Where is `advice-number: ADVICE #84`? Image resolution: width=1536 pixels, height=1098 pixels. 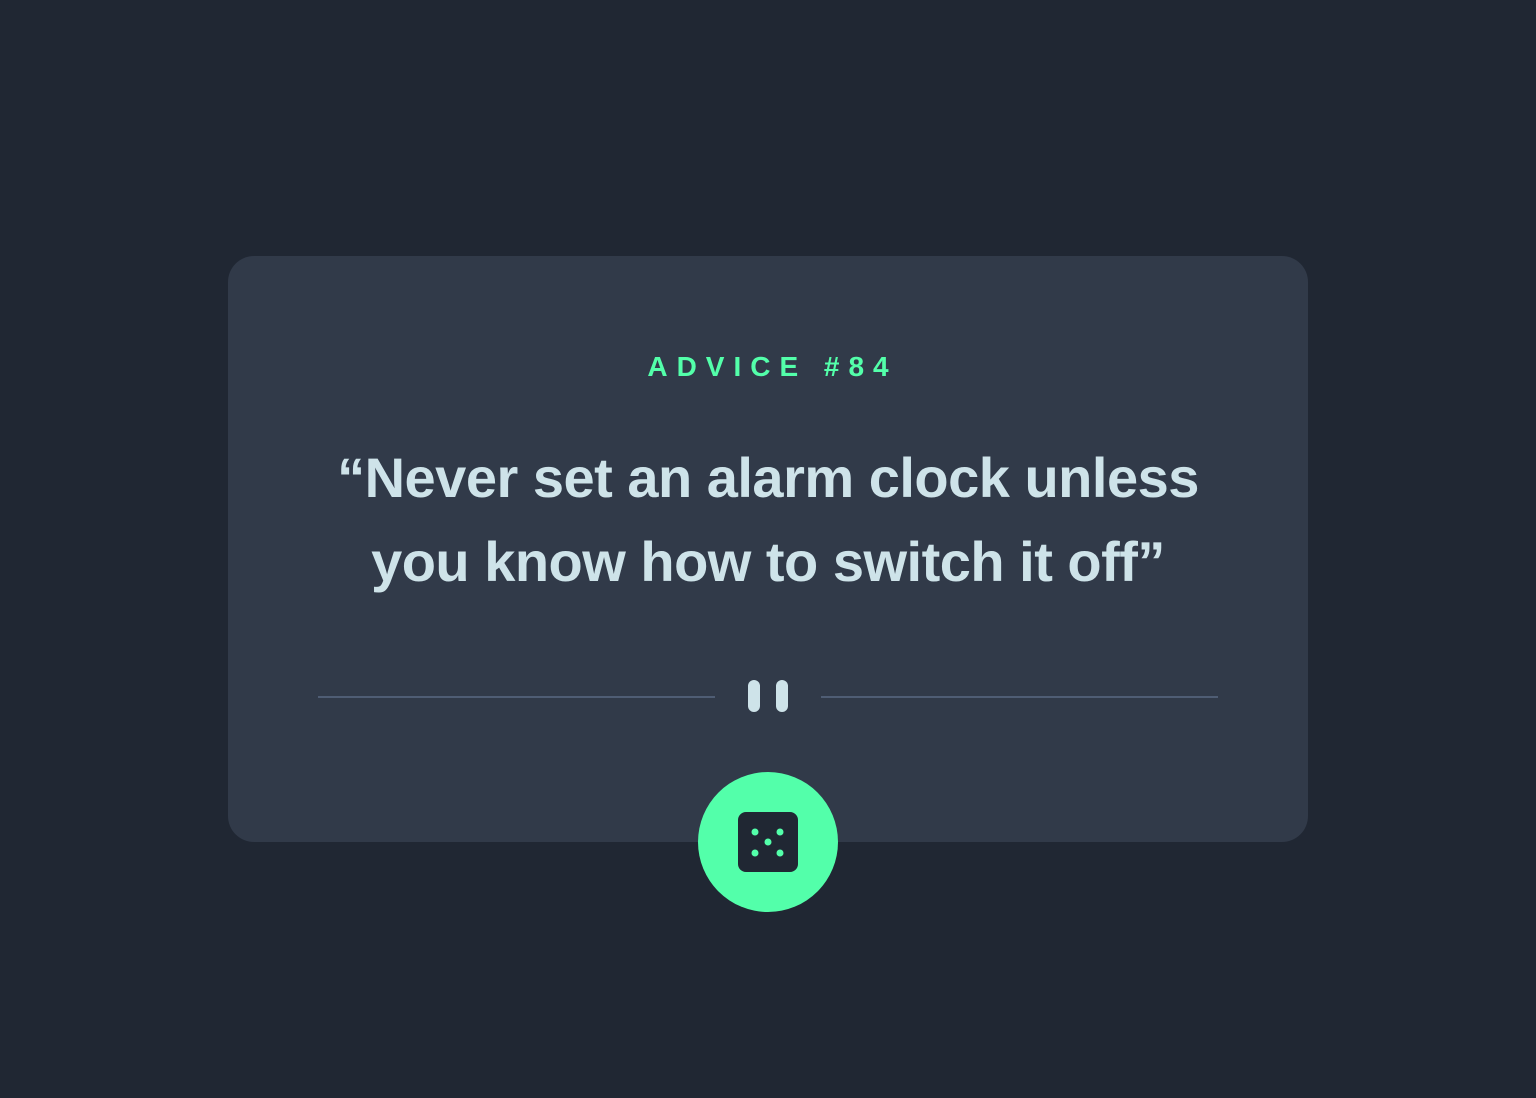 advice-number: ADVICE #84 is located at coordinates (772, 366).